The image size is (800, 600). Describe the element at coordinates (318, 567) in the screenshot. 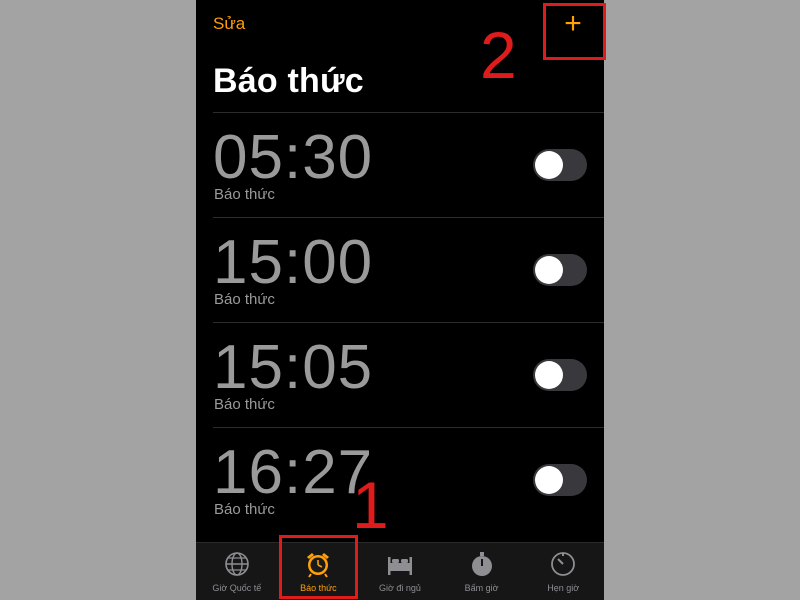

I see `annotation-box-alarm-tab` at that location.